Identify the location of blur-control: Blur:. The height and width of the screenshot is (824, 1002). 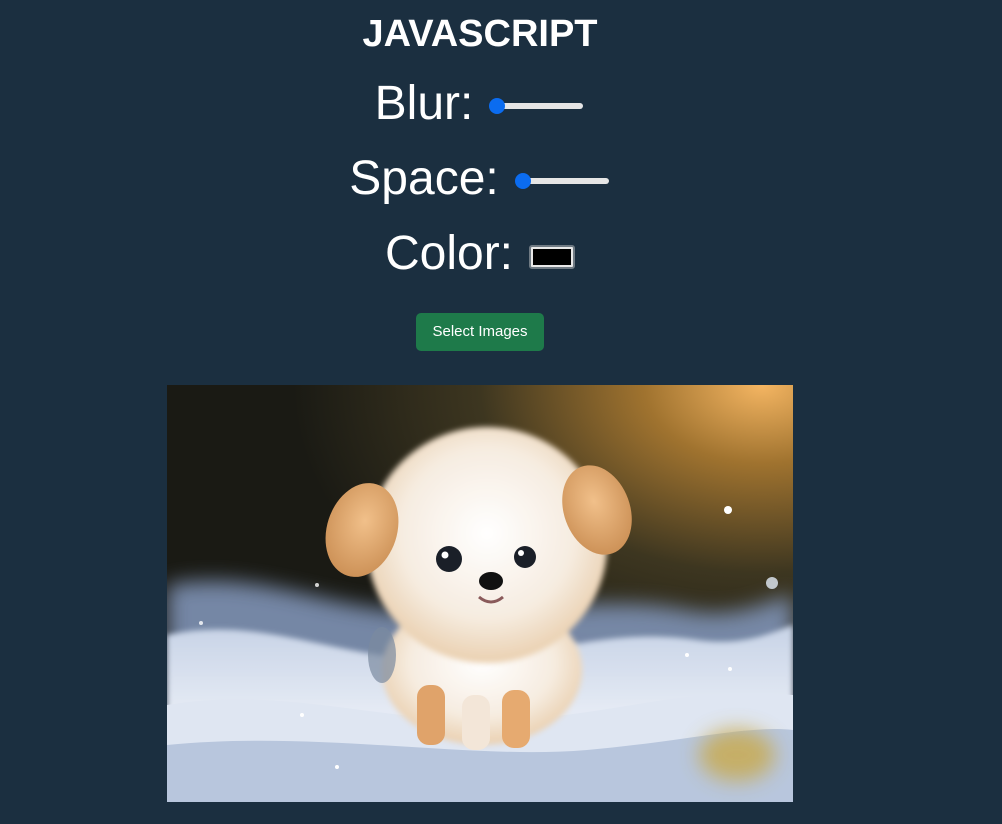
(480, 104).